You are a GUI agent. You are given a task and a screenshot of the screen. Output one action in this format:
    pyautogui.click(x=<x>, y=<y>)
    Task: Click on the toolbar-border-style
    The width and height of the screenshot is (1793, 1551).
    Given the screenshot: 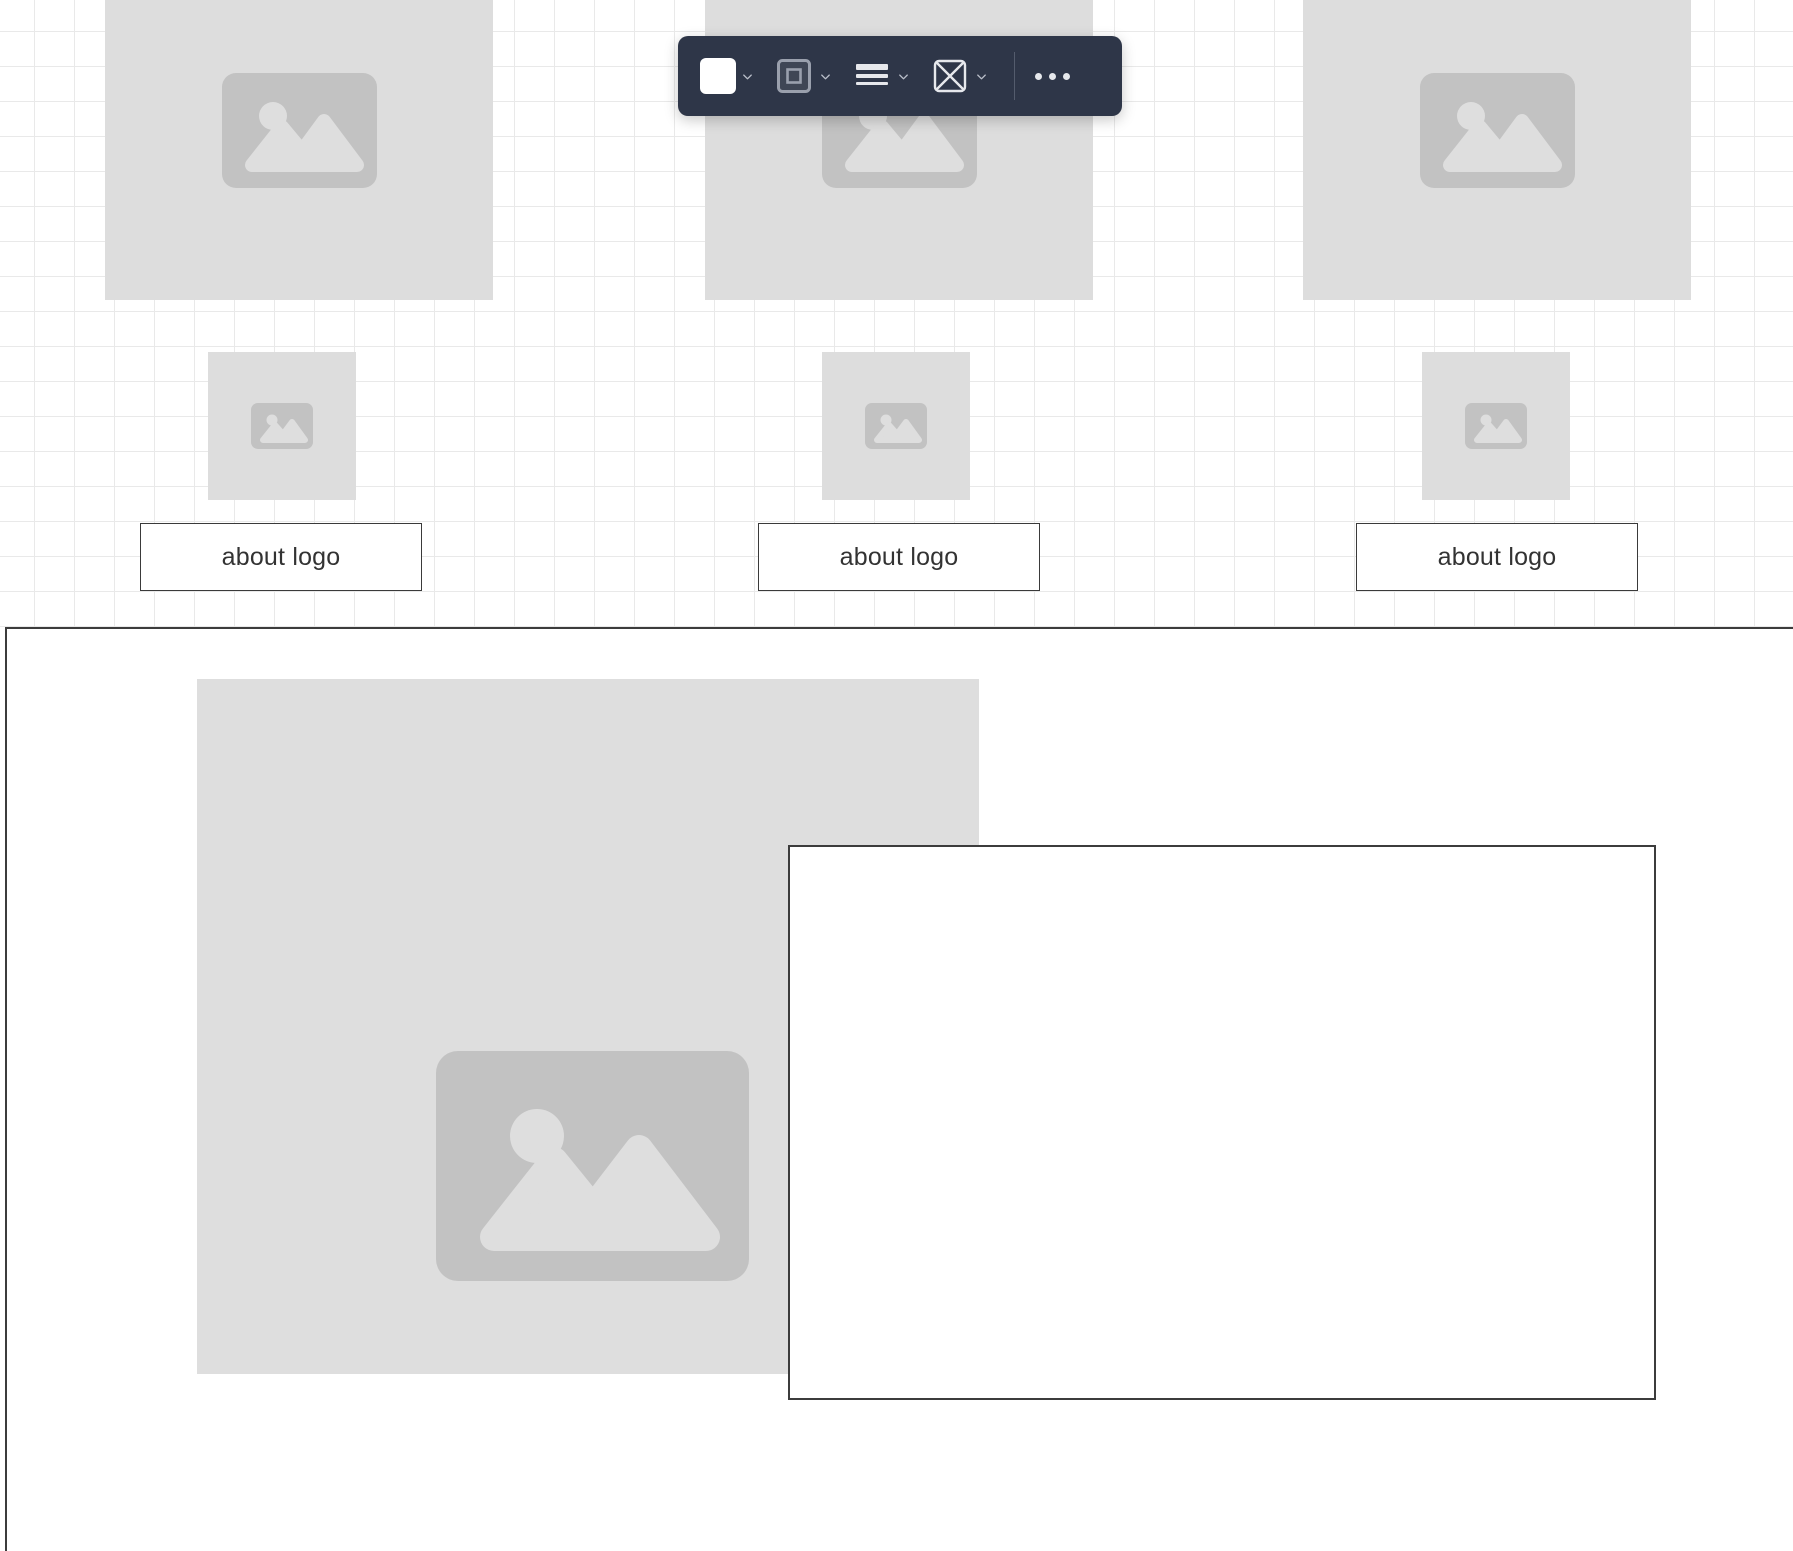 What is the action you would take?
    pyautogui.click(x=803, y=76)
    